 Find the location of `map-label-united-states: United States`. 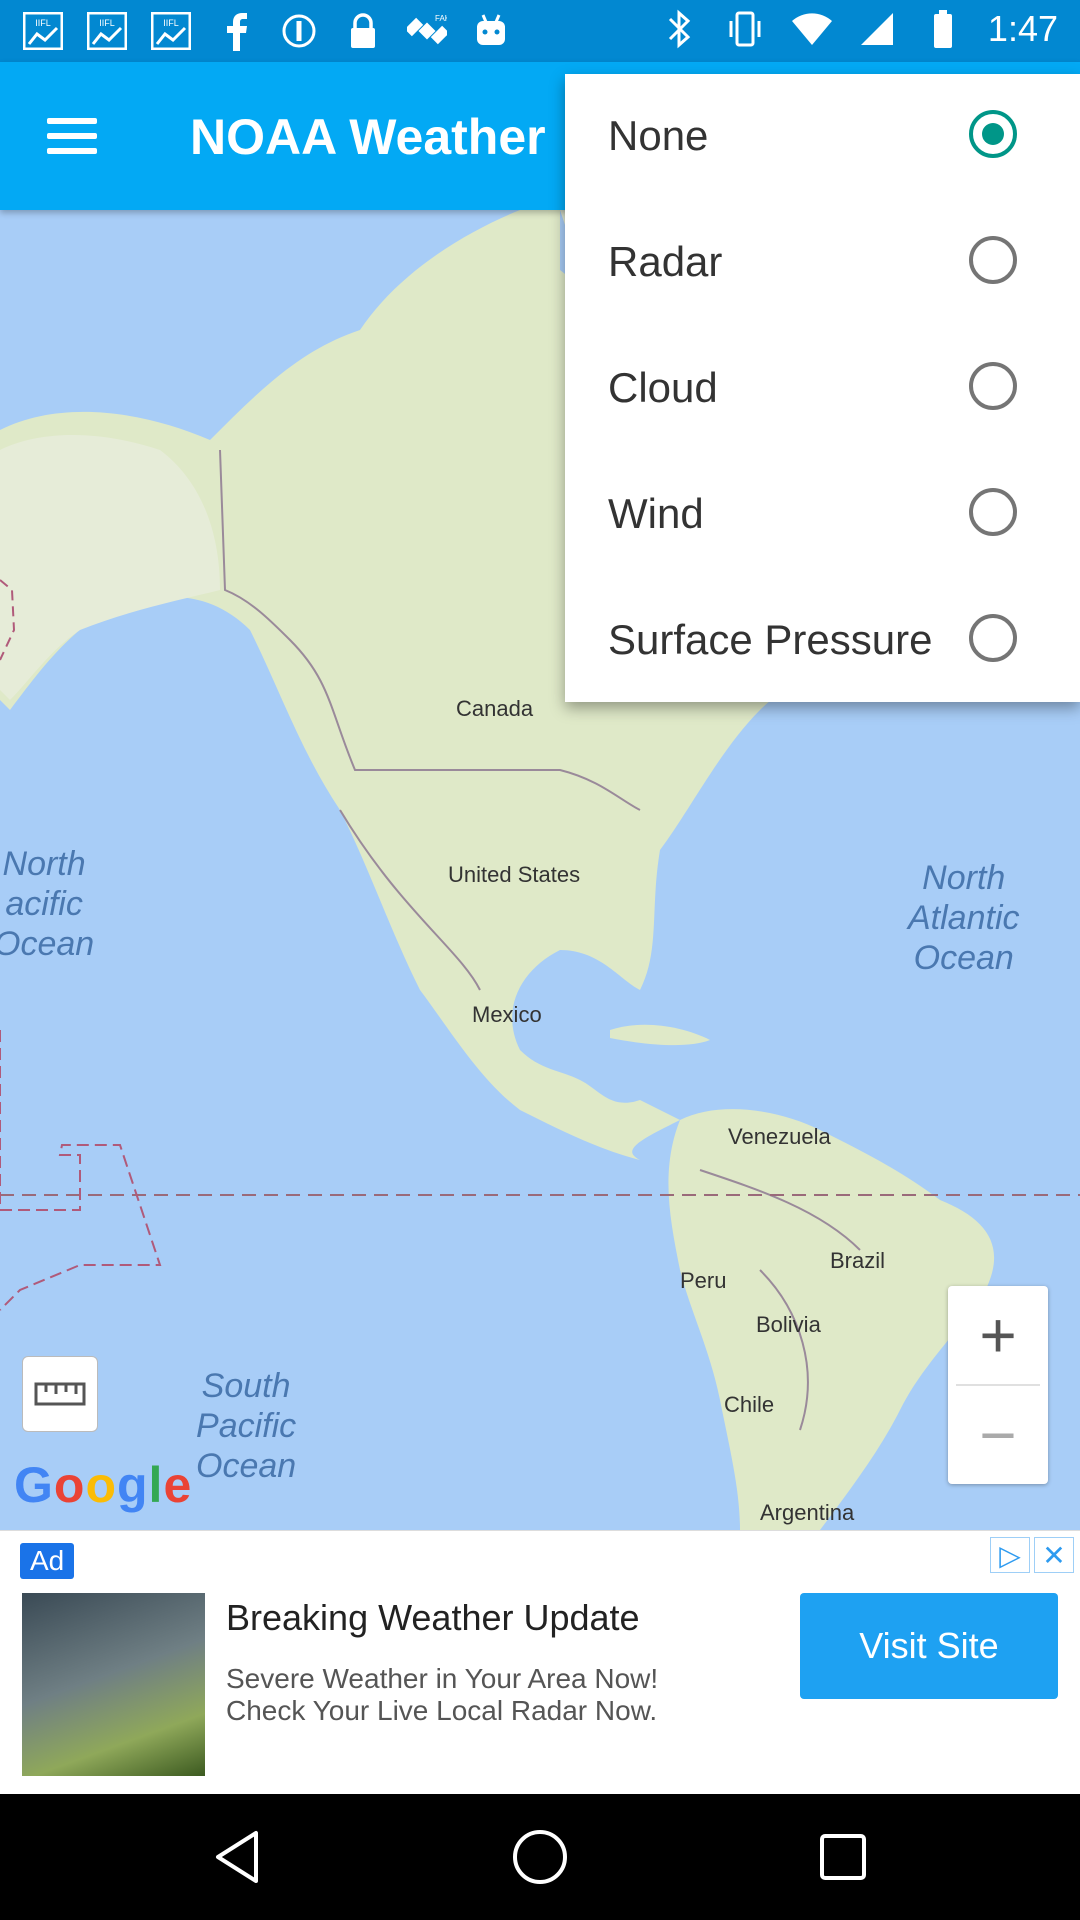

map-label-united-states: United States is located at coordinates (514, 874).